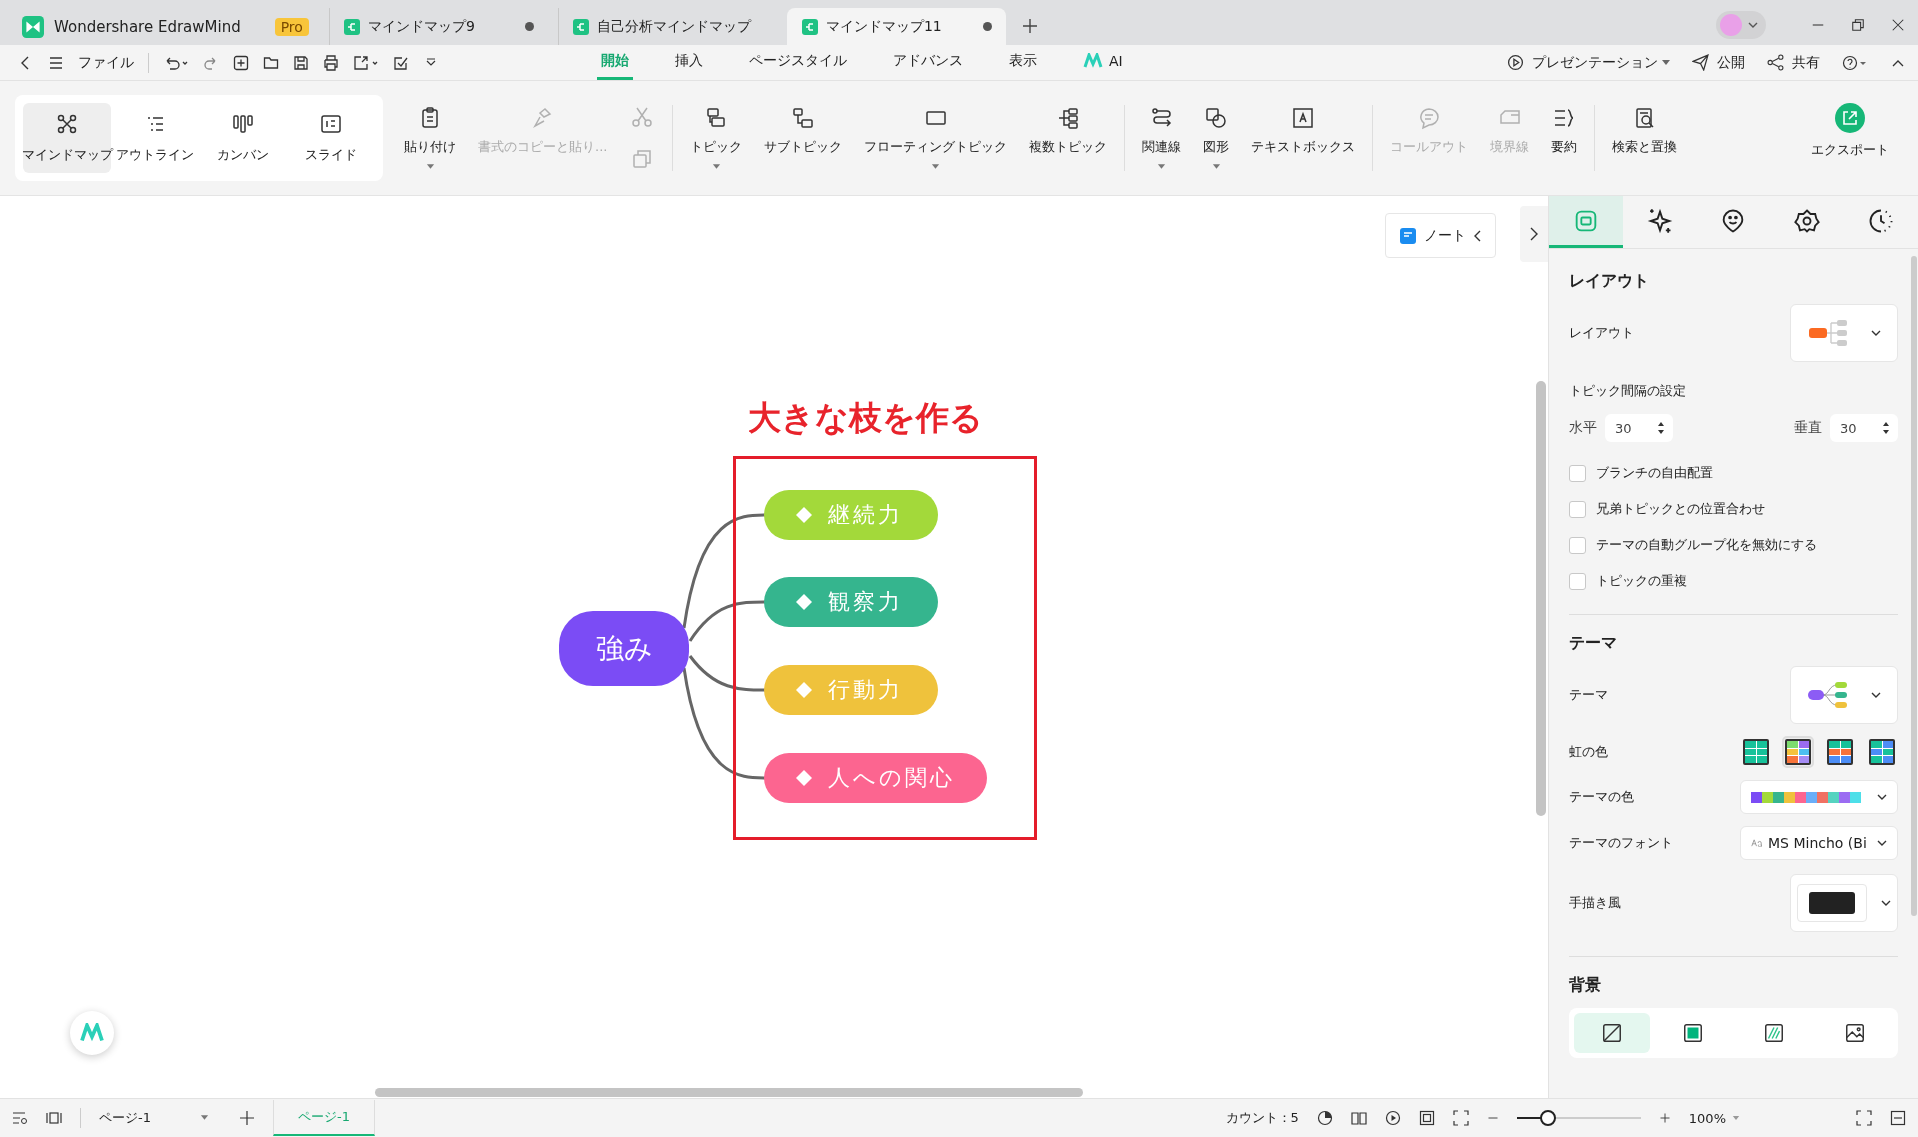  I want to click on mindmap-icon, so click(67, 124).